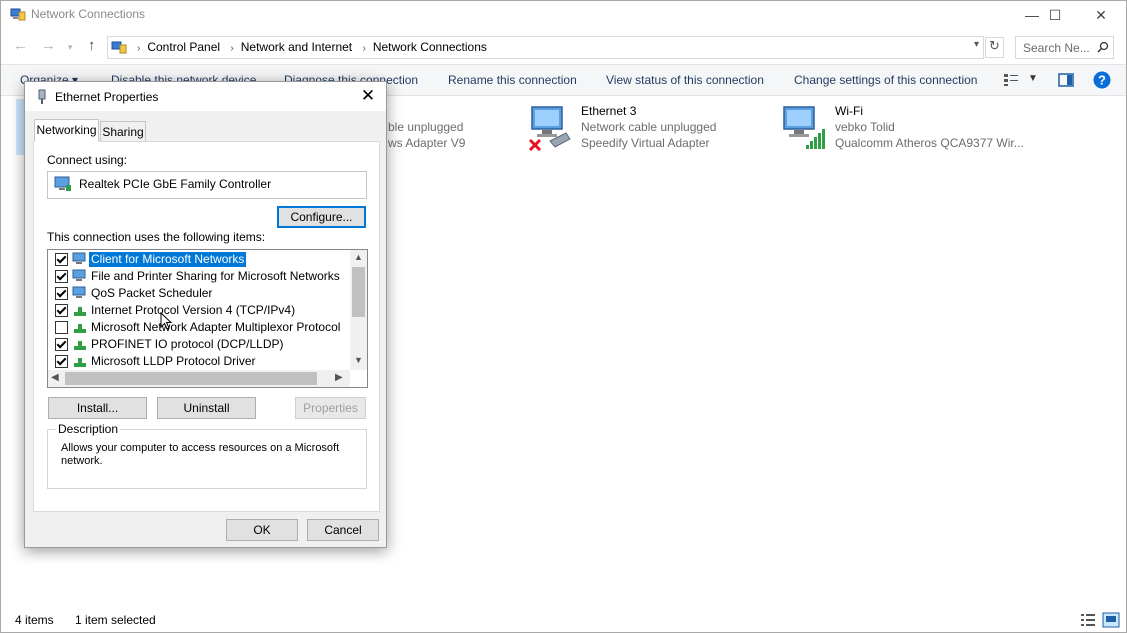 The image size is (1127, 633). I want to click on list-item: QoS Packet Scheduler, so click(199, 293).